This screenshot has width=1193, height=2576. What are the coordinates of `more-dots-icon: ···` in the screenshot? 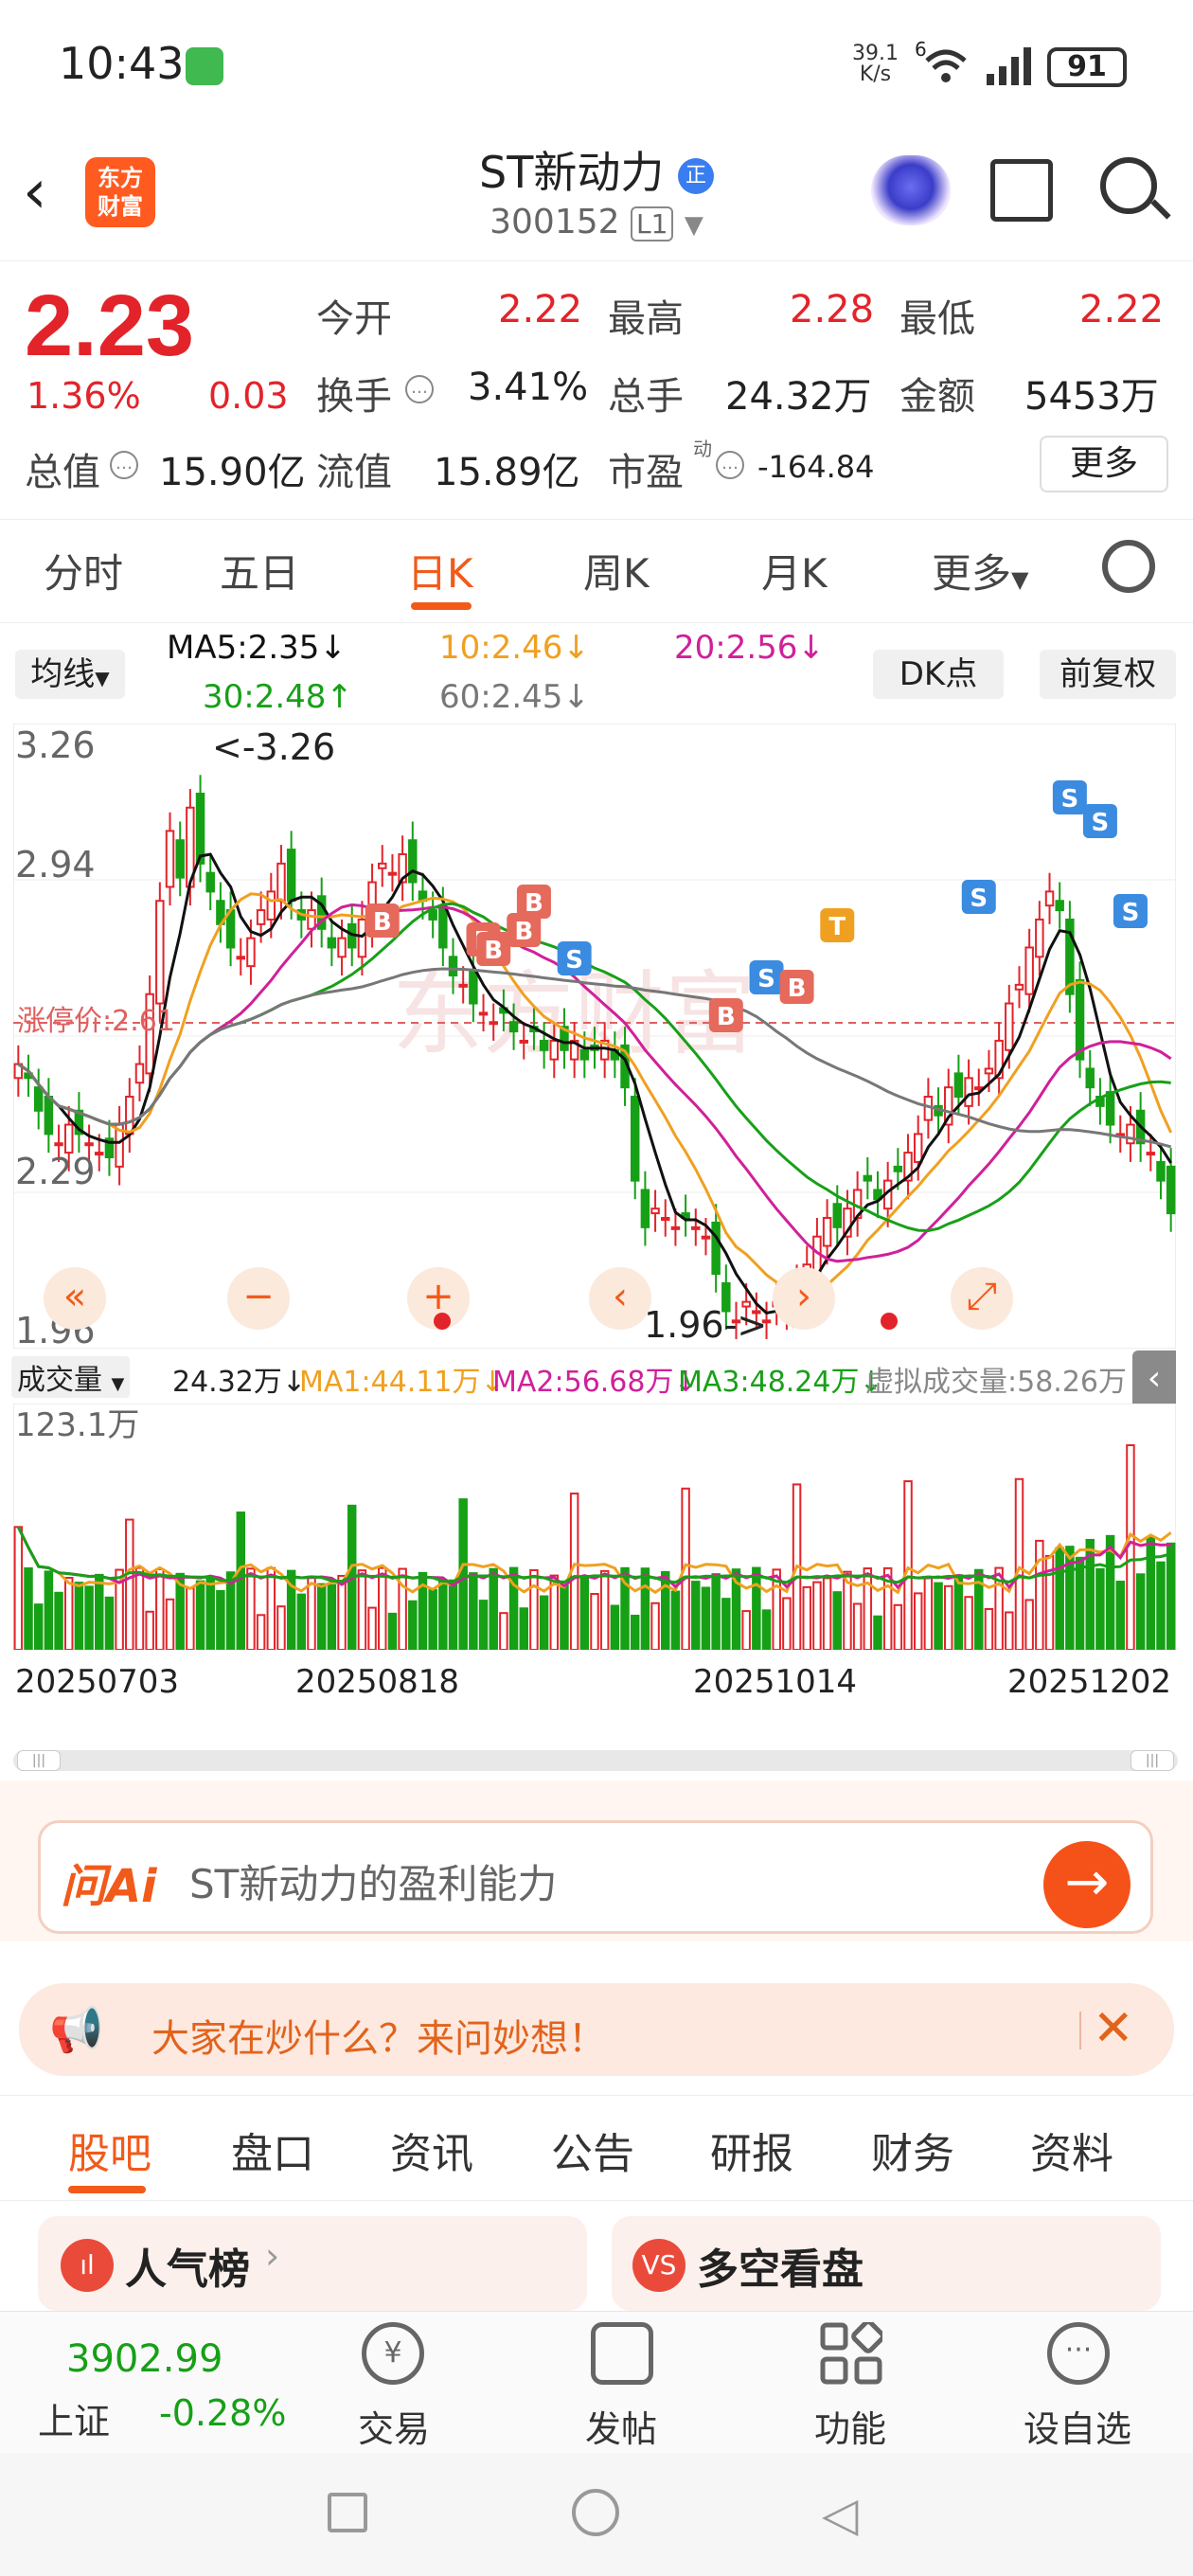 It's located at (1078, 2353).